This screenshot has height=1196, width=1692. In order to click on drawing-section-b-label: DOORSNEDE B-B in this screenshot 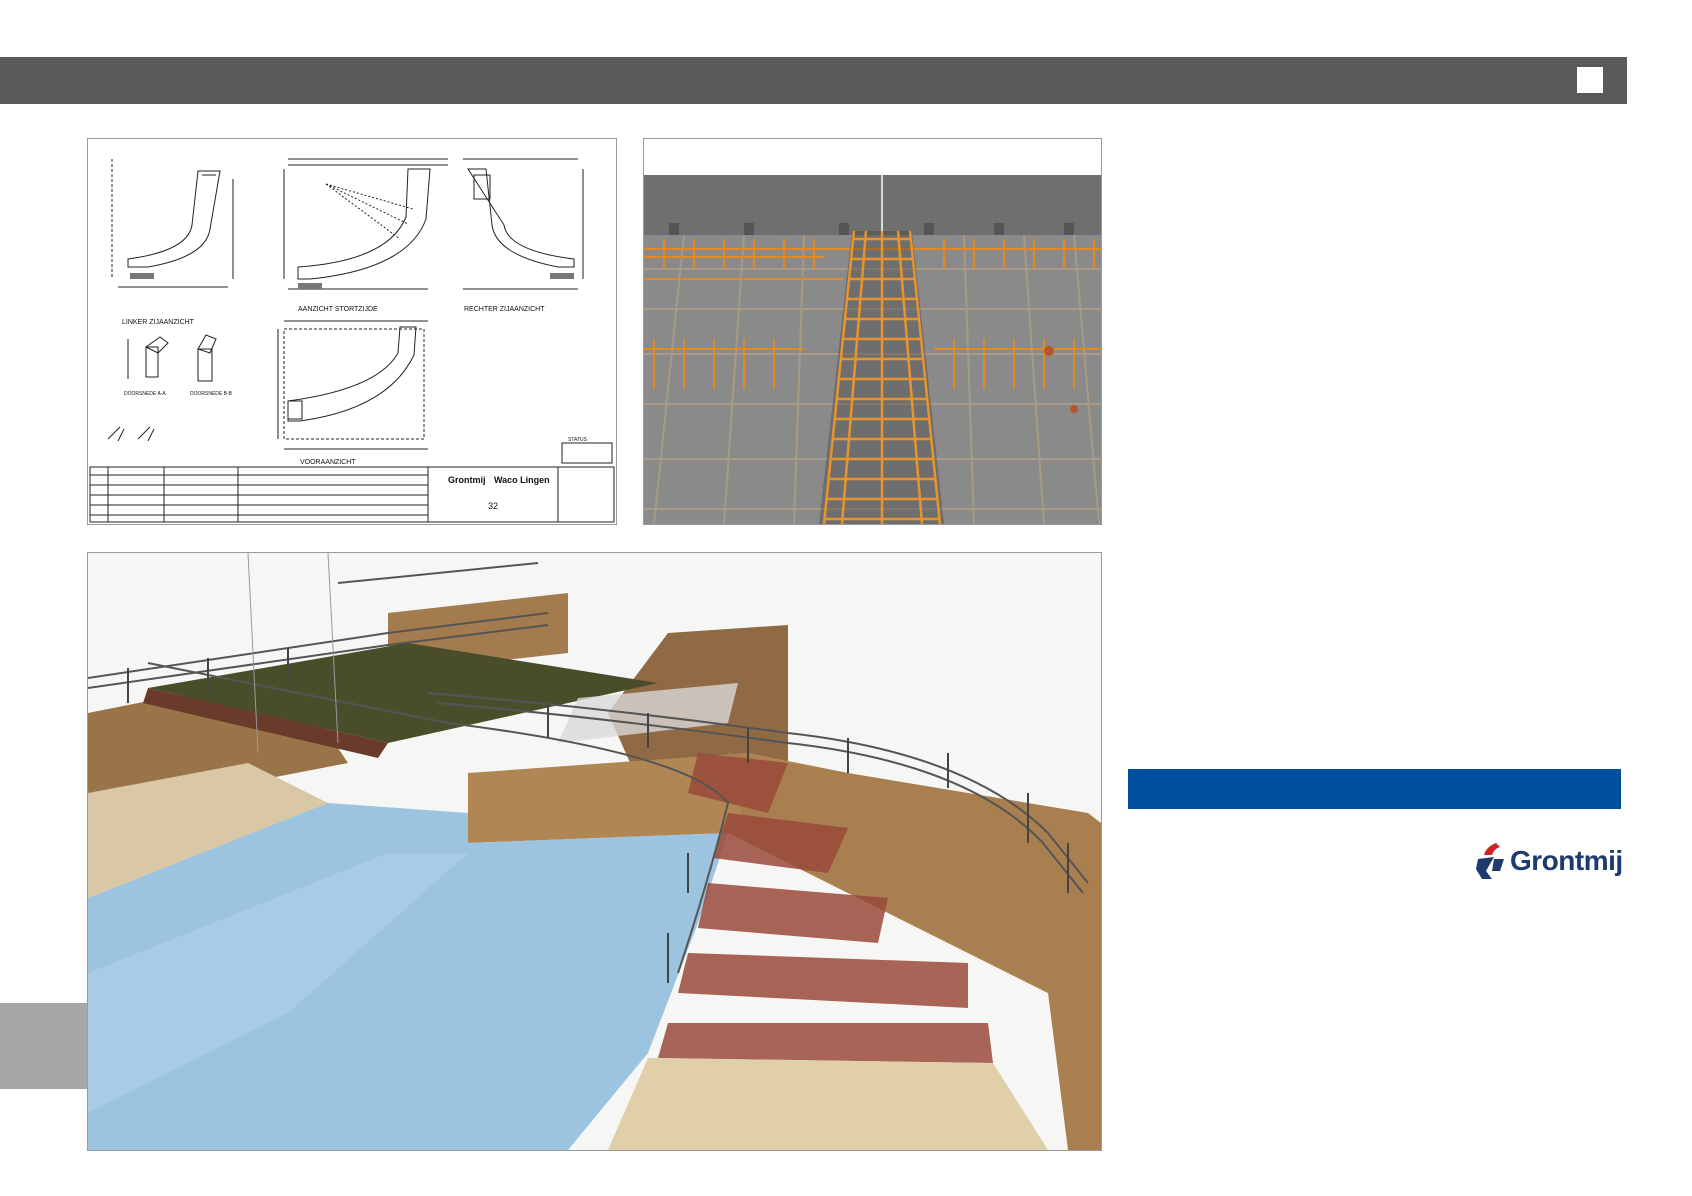, I will do `click(211, 394)`.